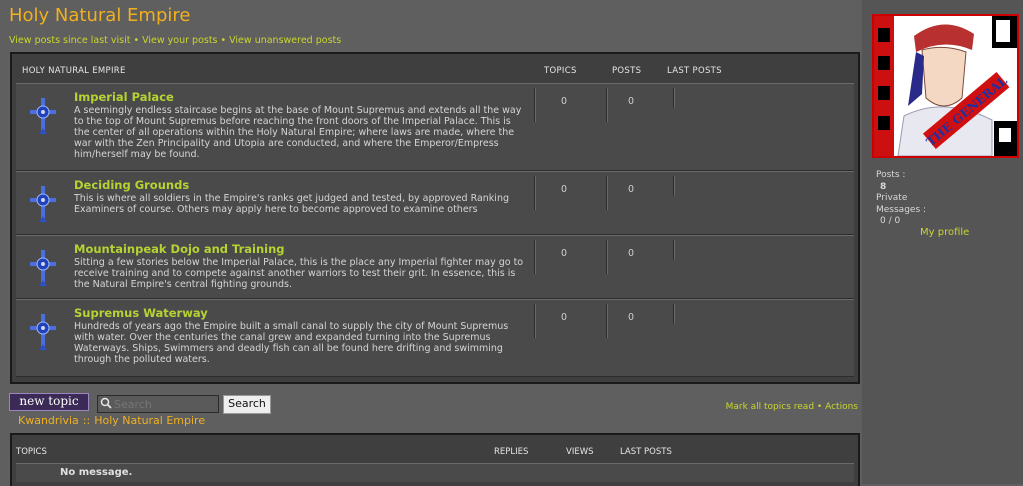 The image size is (1023, 486). Describe the element at coordinates (100, 15) in the screenshot. I see `page-title: Holy Natural Empire` at that location.